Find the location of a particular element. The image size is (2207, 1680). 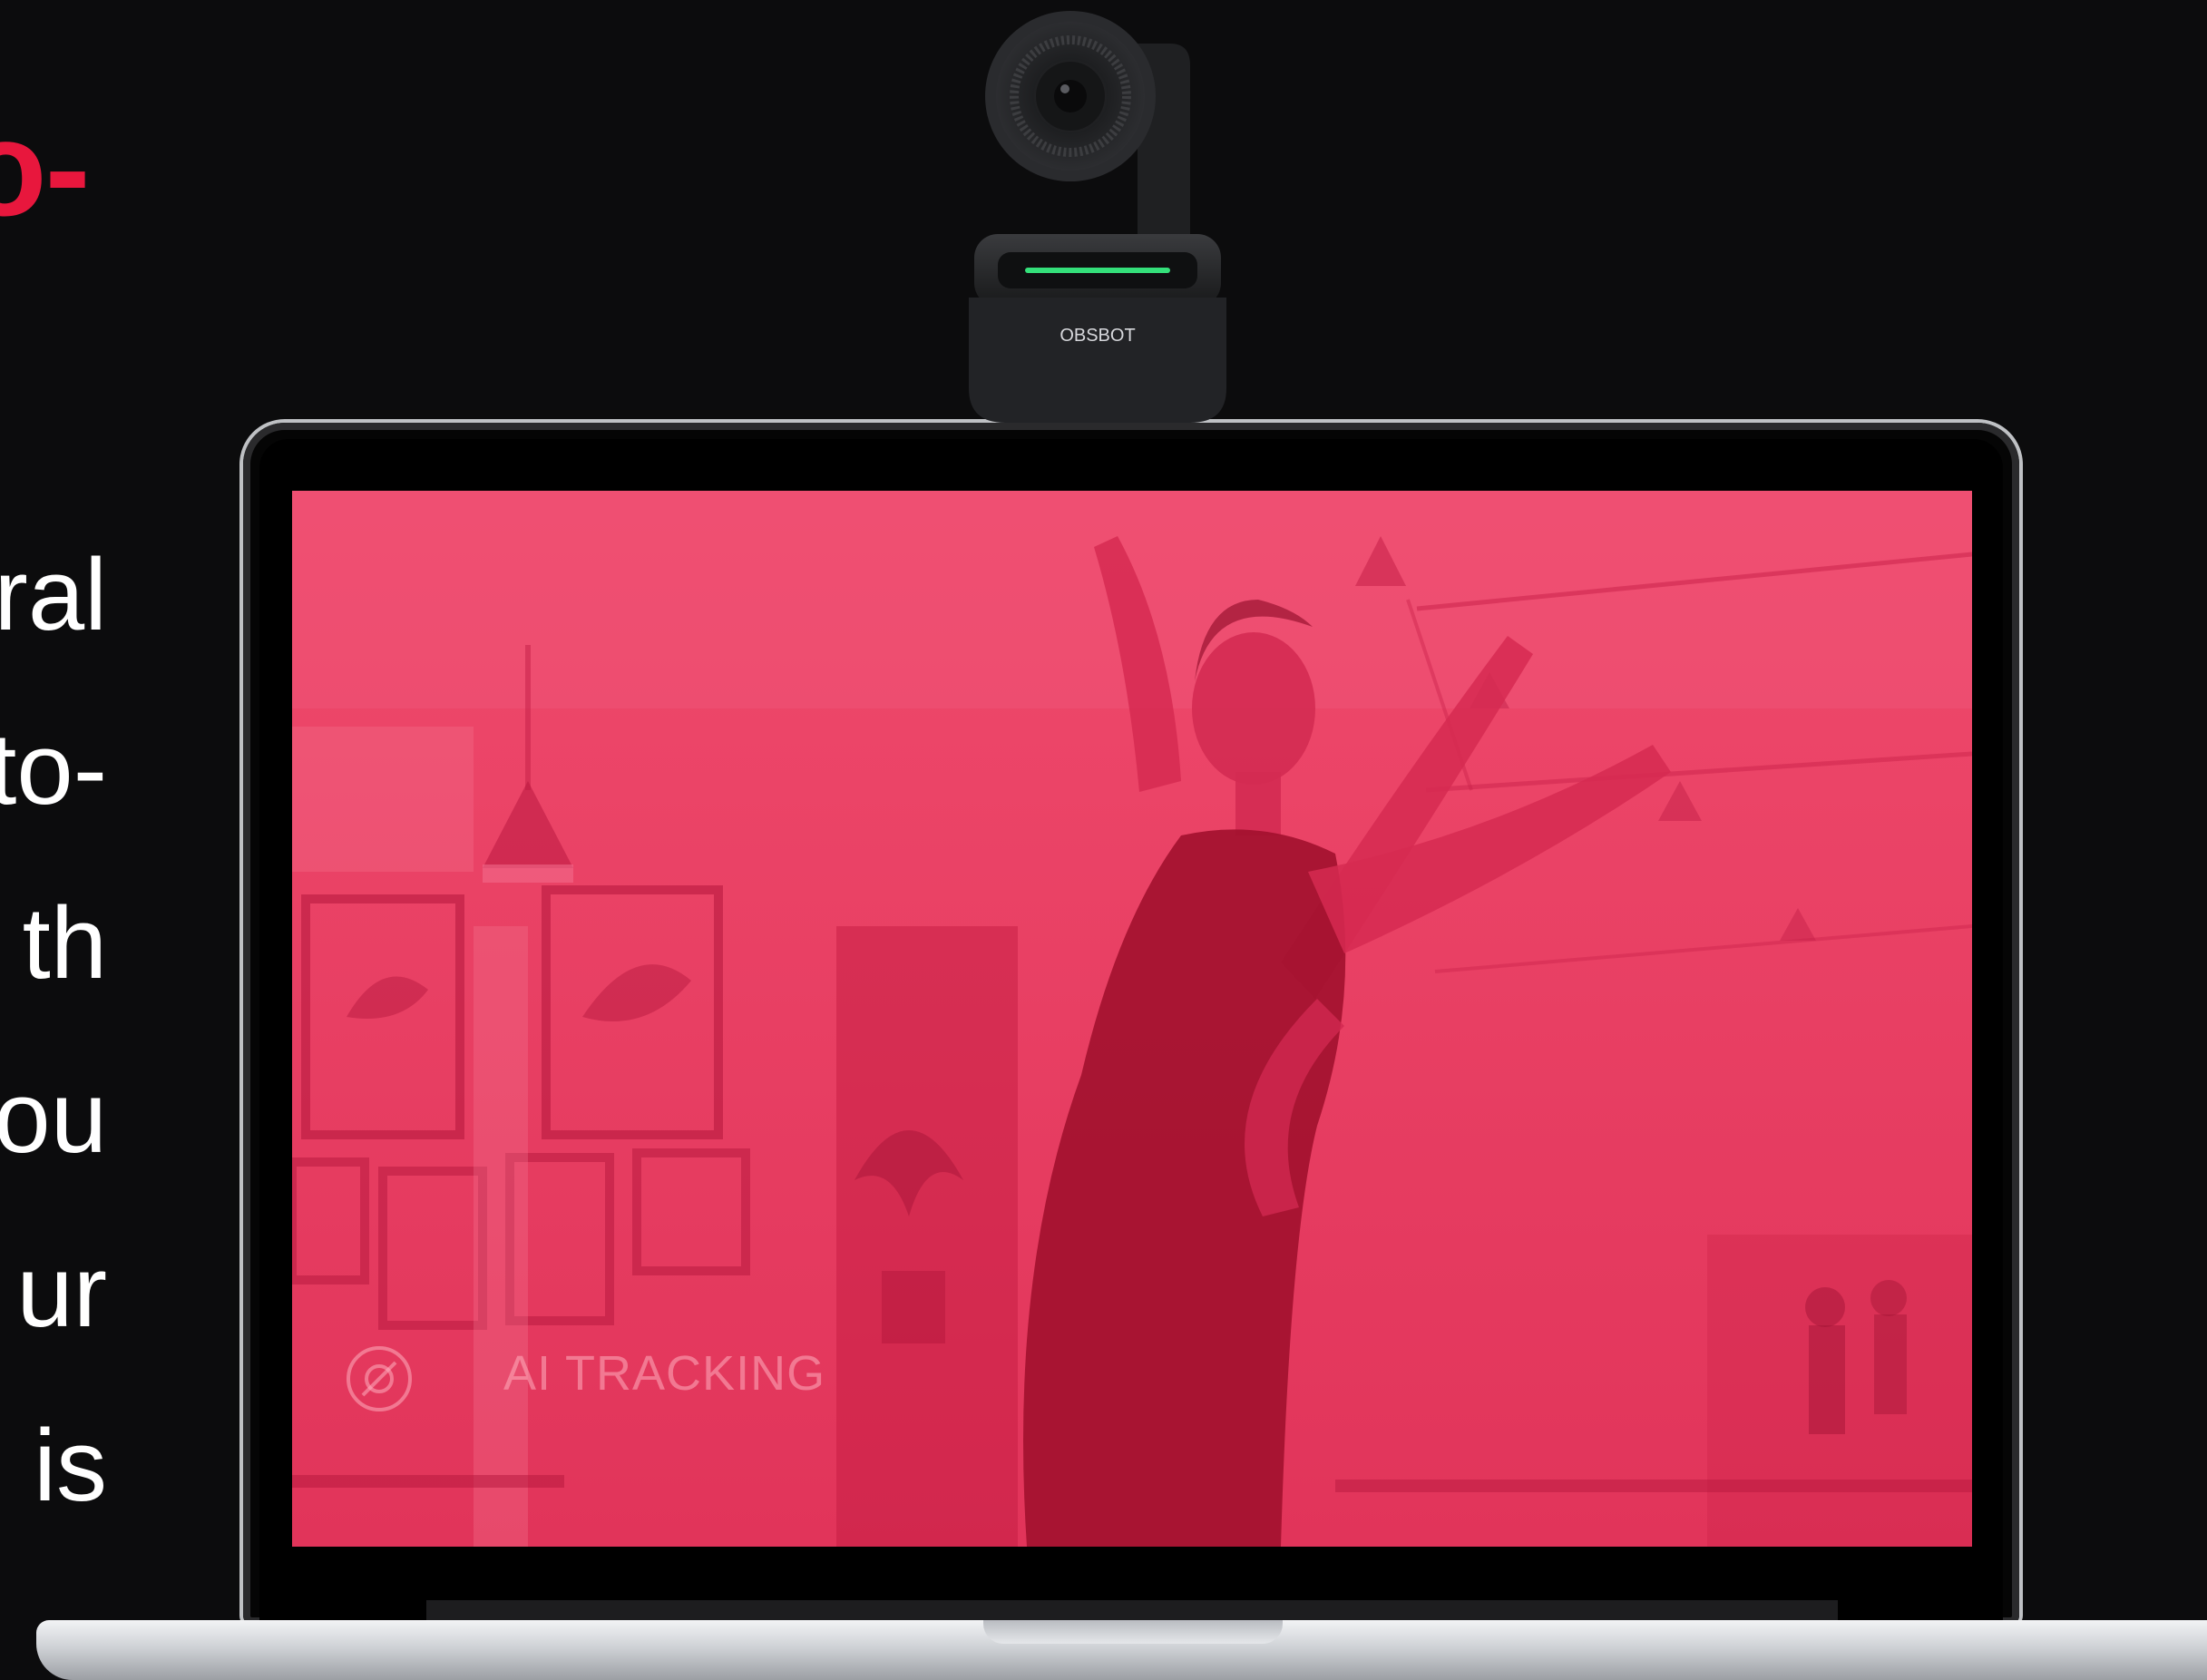

ai-tracking-icon is located at coordinates (379, 1379).